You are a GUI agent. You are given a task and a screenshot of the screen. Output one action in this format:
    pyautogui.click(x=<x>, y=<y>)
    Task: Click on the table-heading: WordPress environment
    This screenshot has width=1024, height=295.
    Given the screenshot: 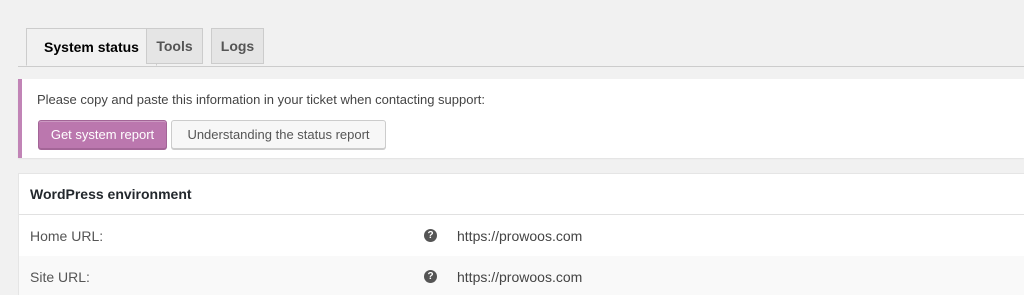 What is the action you would take?
    pyautogui.click(x=521, y=194)
    